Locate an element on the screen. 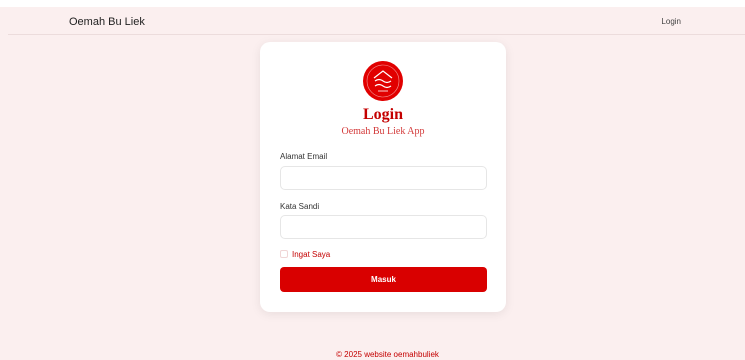 The height and width of the screenshot is (360, 745). remember-me: Ingat Saya is located at coordinates (305, 254).